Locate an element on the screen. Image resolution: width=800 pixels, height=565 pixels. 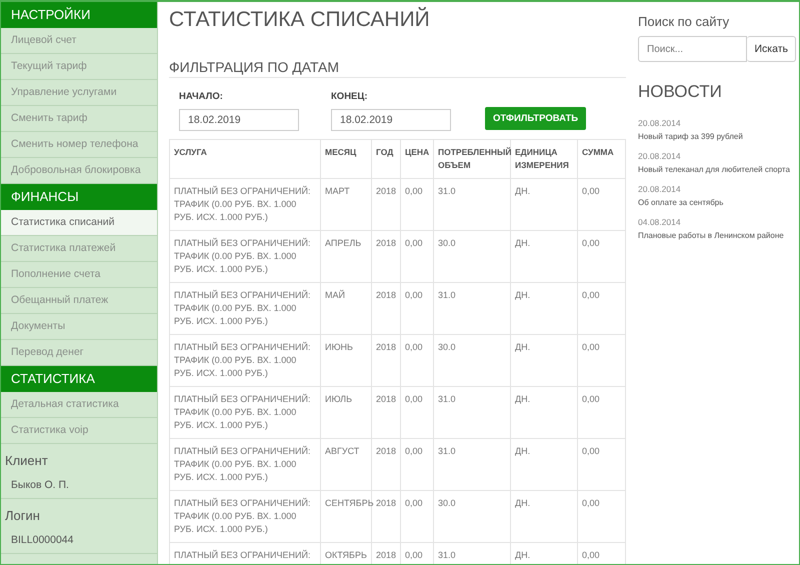
nav-item: Статистика voip is located at coordinates (79, 431).